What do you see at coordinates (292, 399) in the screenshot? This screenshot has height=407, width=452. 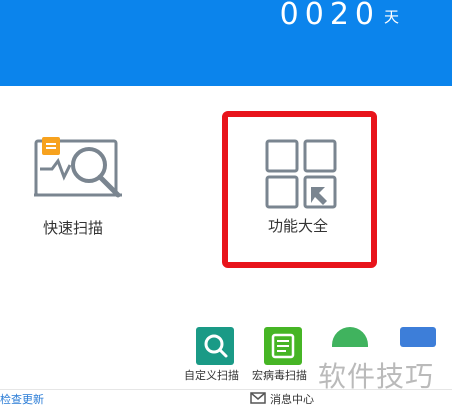 I see `message-center-label: 消息中心` at bounding box center [292, 399].